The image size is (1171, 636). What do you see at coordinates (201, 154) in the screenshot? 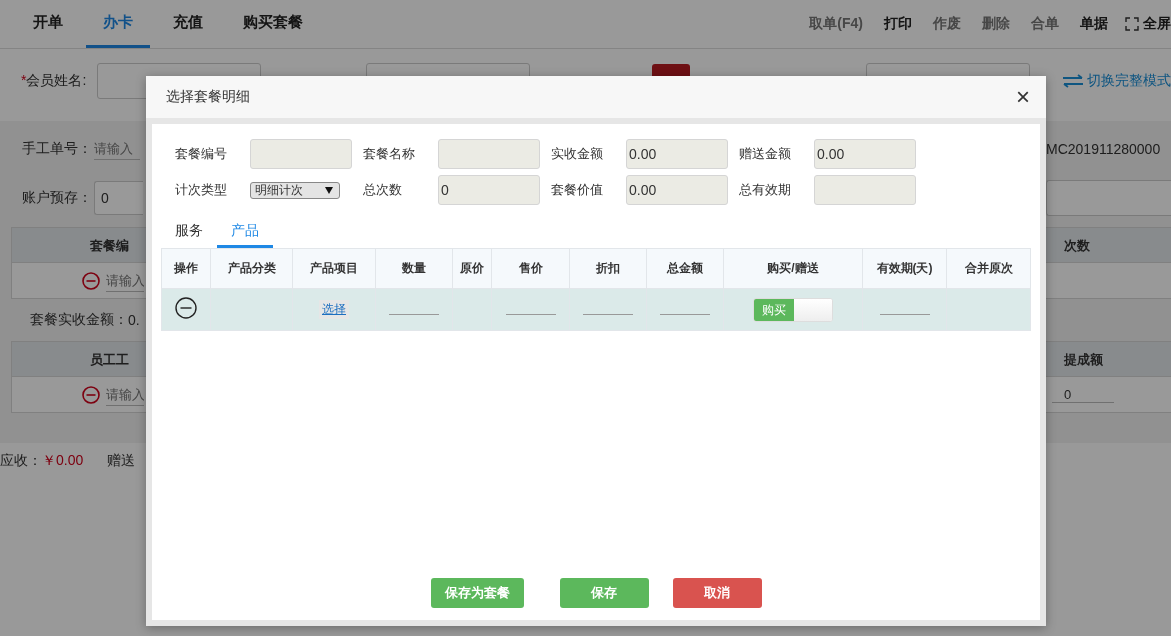
I see `field-label: 套餐编号` at bounding box center [201, 154].